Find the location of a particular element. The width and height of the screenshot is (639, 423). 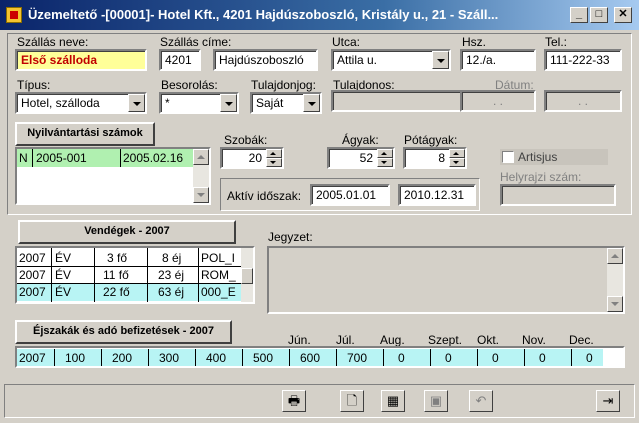

helyrajzi-label: Helyrajzi szám: is located at coordinates (541, 177).